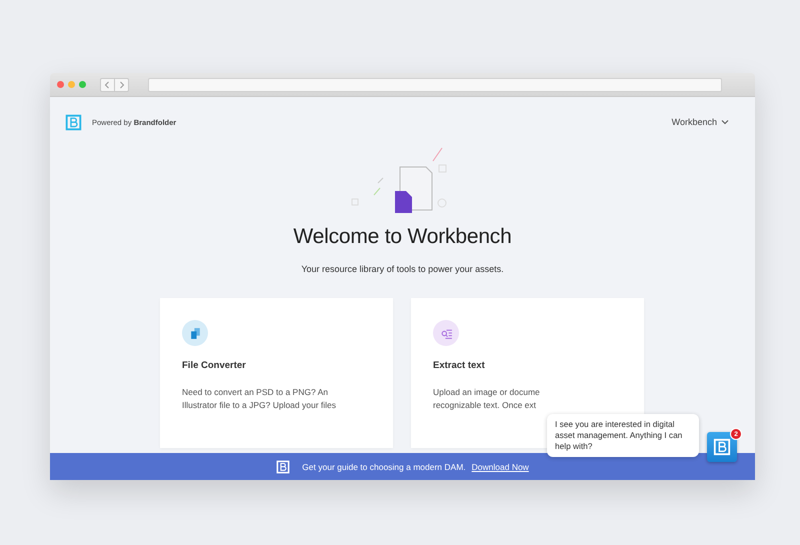 The width and height of the screenshot is (800, 545). I want to click on card-description-line: Upload an image or docume, so click(487, 392).